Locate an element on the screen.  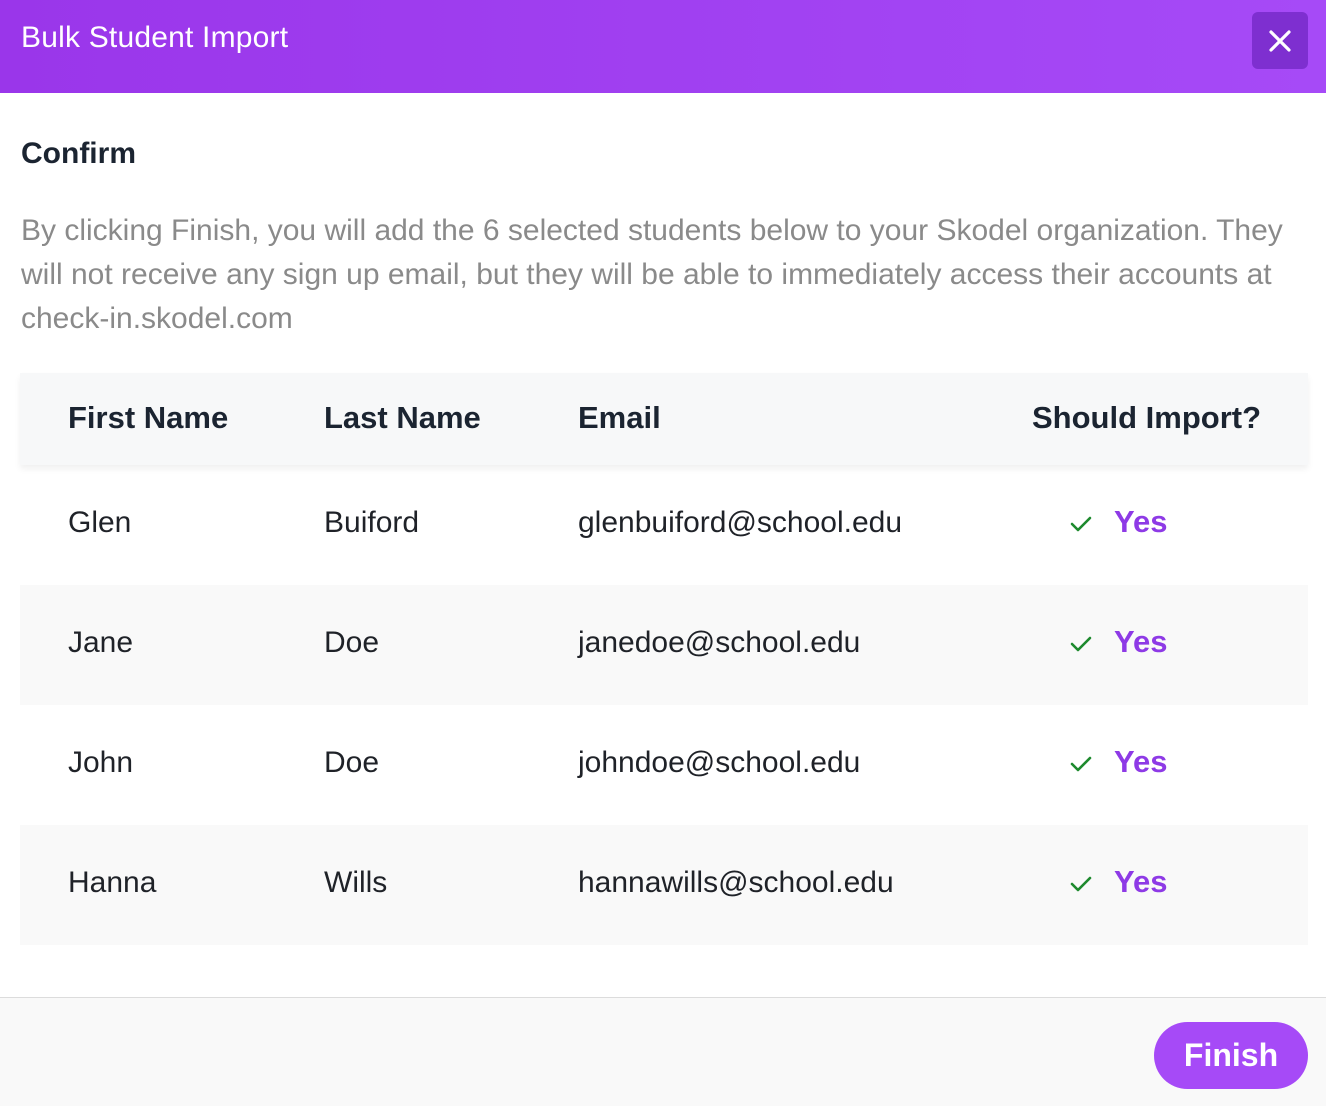
email-cell: hannawills@school.edu is located at coordinates (736, 882).